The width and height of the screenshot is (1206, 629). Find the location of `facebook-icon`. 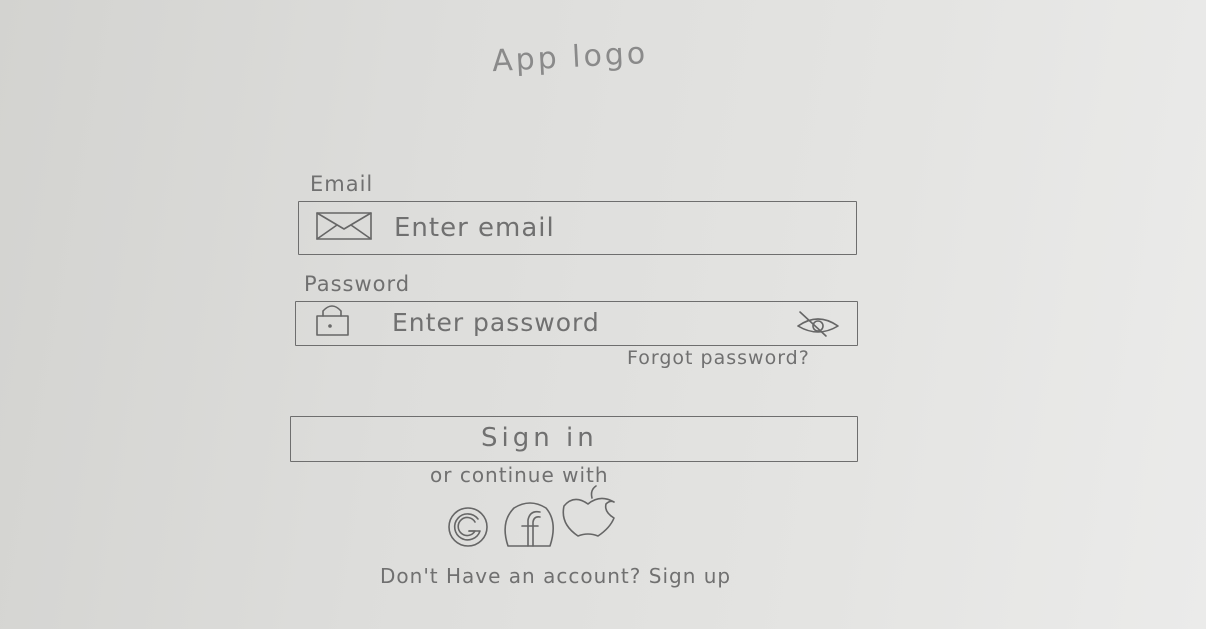

facebook-icon is located at coordinates (529, 525).